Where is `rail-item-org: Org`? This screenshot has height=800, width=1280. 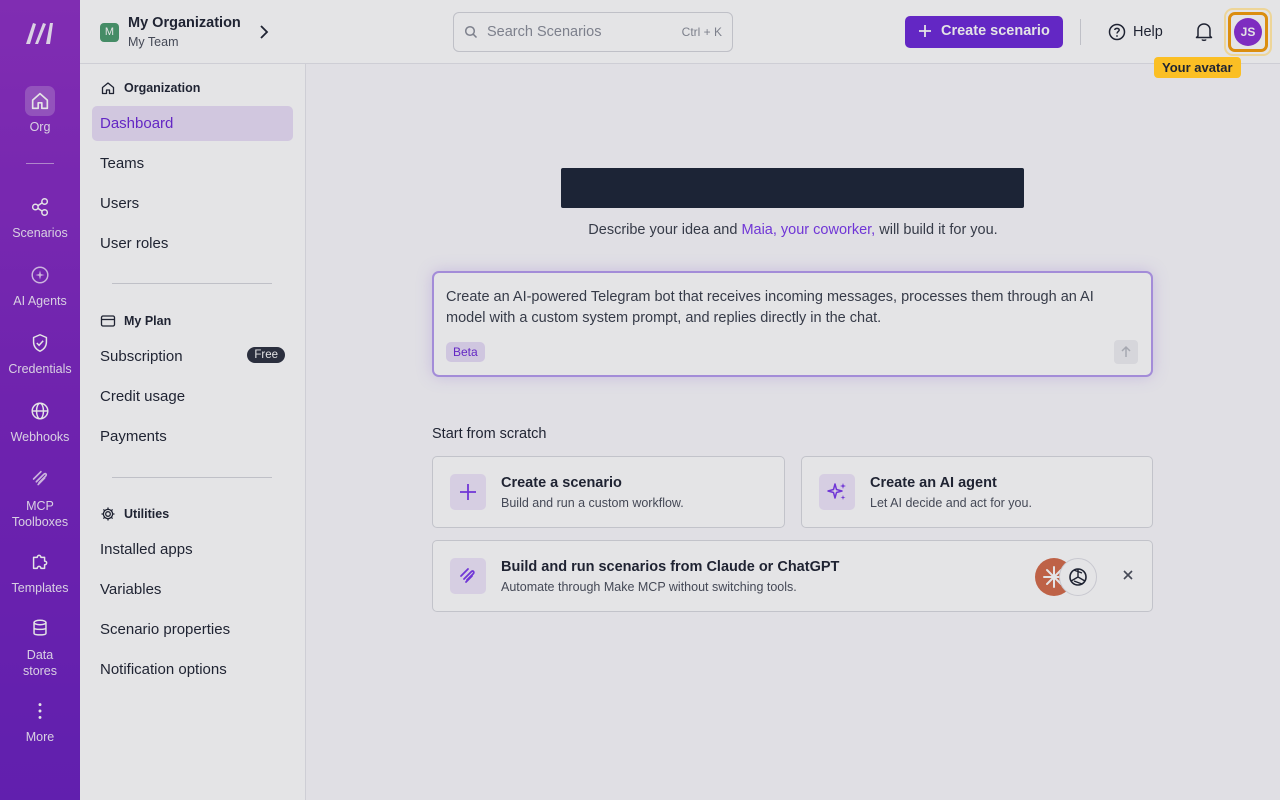
rail-item-org: Org is located at coordinates (40, 110).